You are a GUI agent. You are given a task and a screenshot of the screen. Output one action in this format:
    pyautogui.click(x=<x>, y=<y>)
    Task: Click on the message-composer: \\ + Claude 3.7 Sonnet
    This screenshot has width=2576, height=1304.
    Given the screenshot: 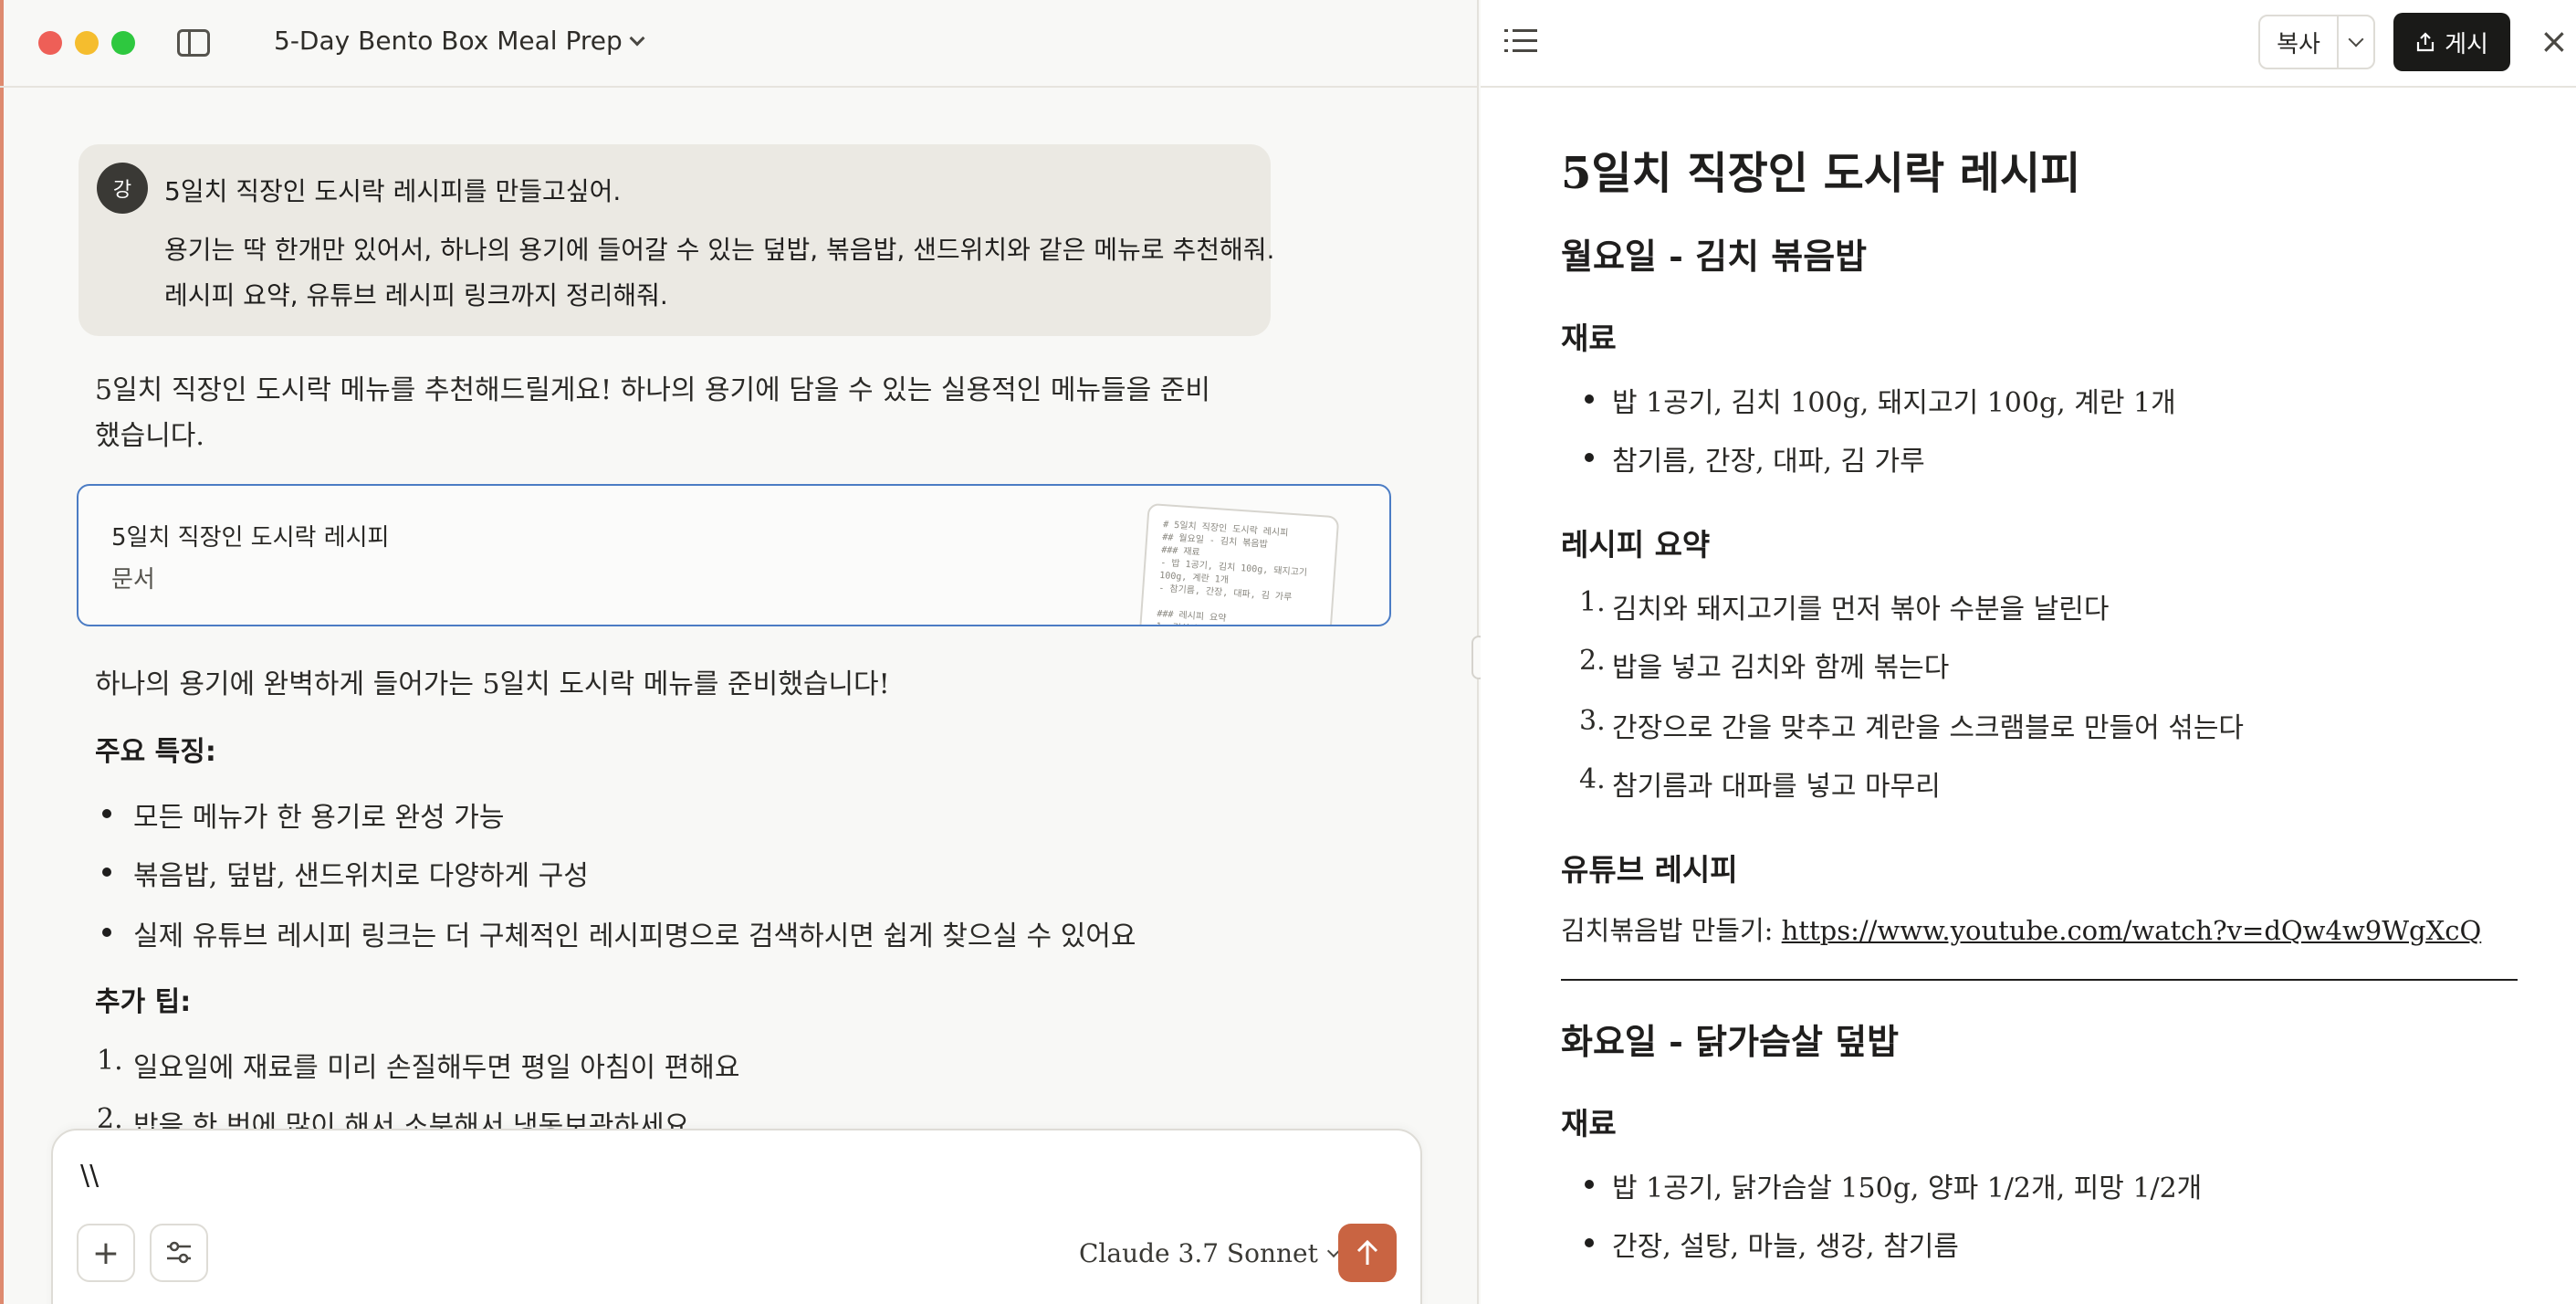 What is the action you would take?
    pyautogui.click(x=737, y=1216)
    